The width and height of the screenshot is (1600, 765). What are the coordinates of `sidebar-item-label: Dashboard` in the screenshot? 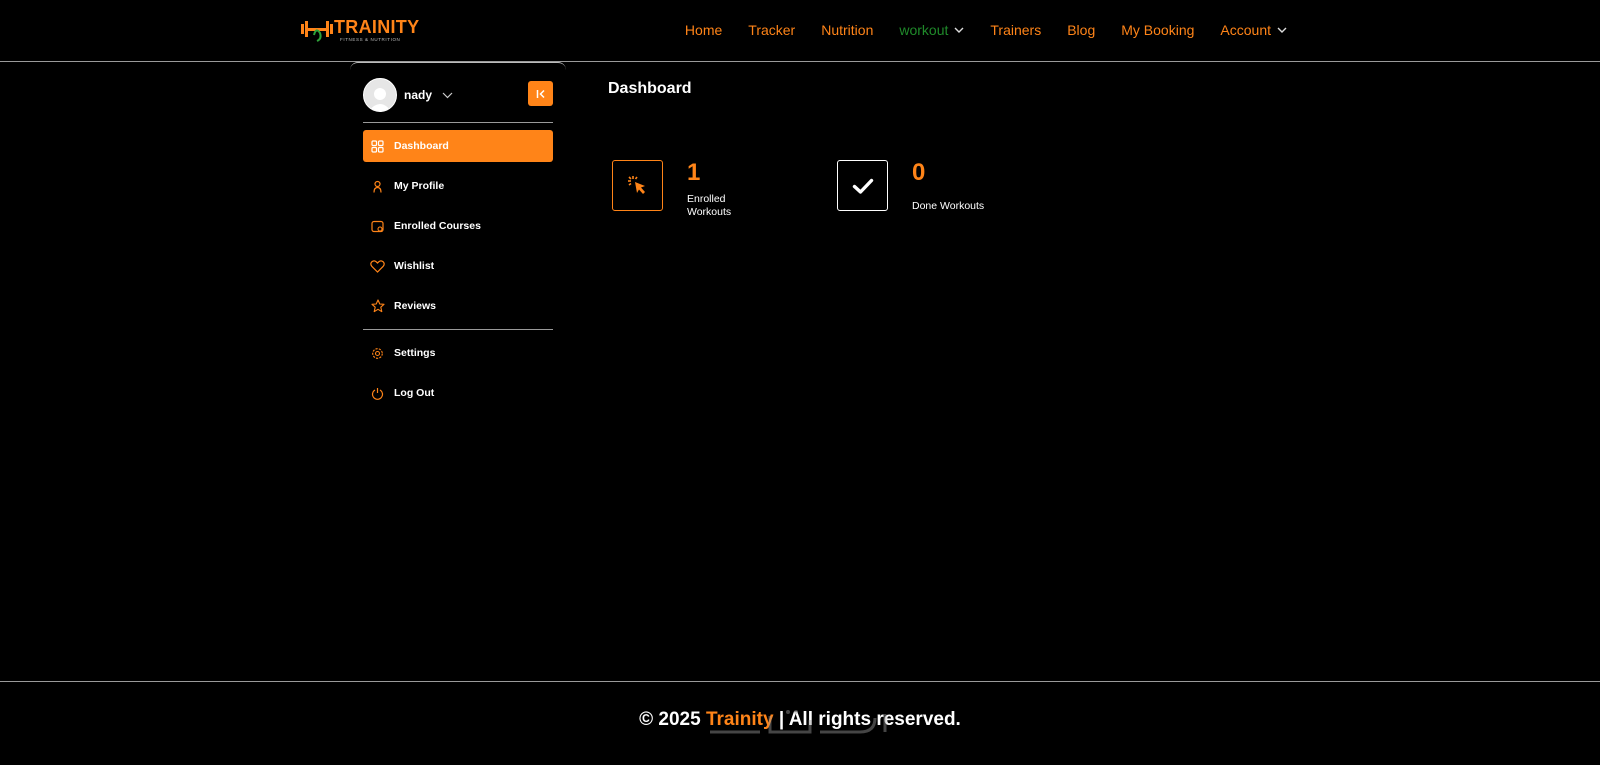 It's located at (421, 146).